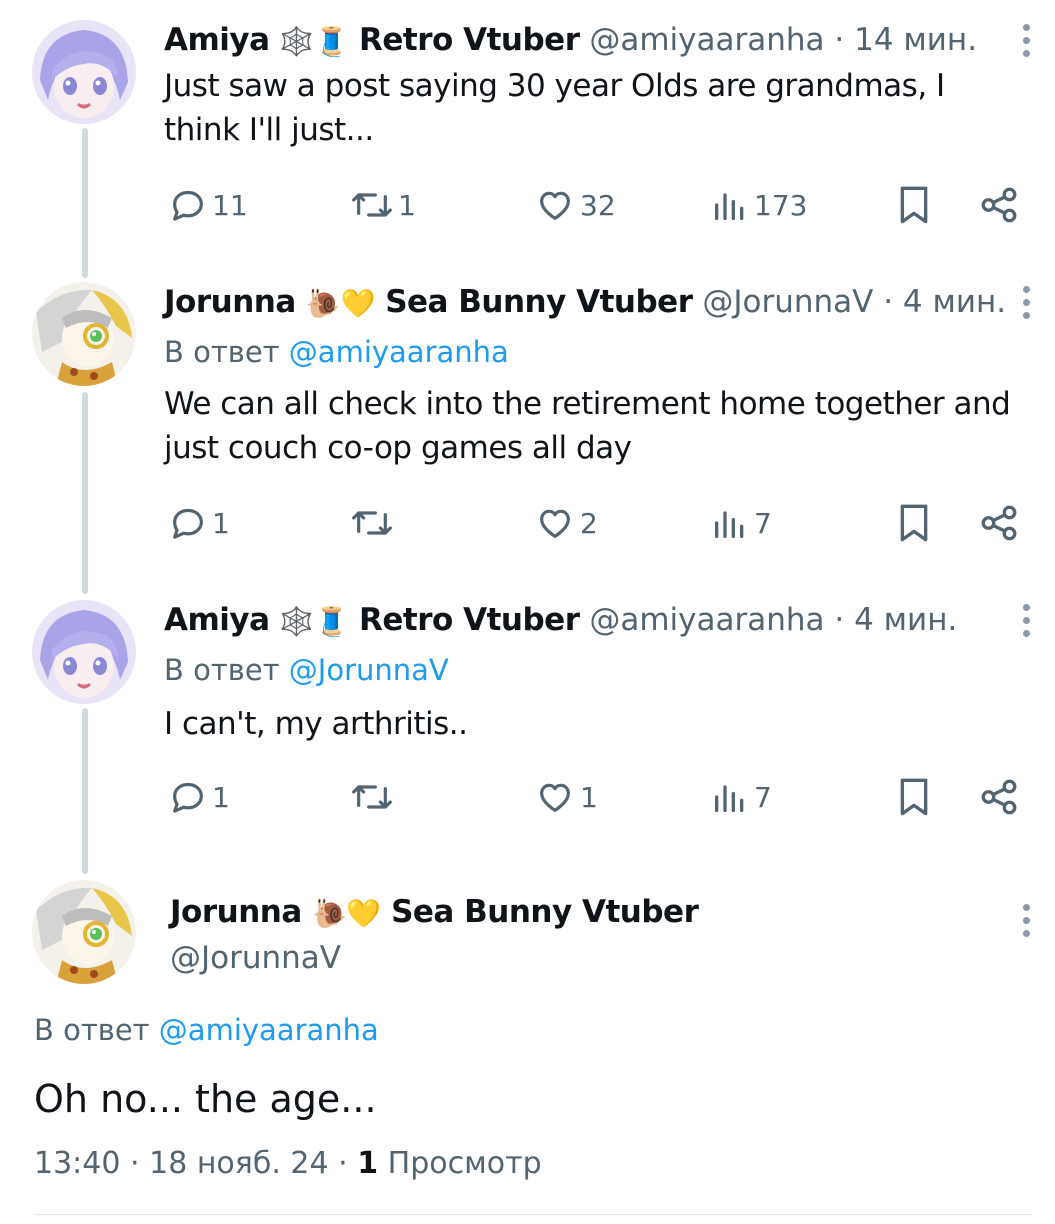  I want to click on views-count: 173, so click(781, 205).